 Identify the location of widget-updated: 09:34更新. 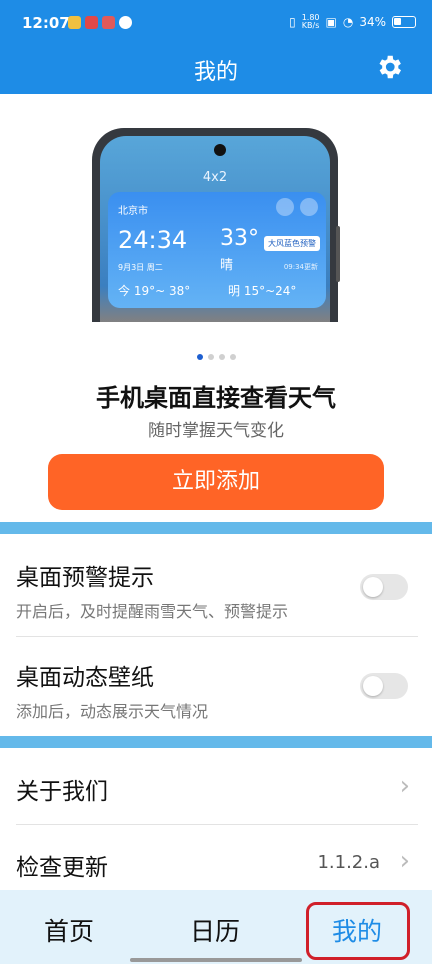
(300, 267).